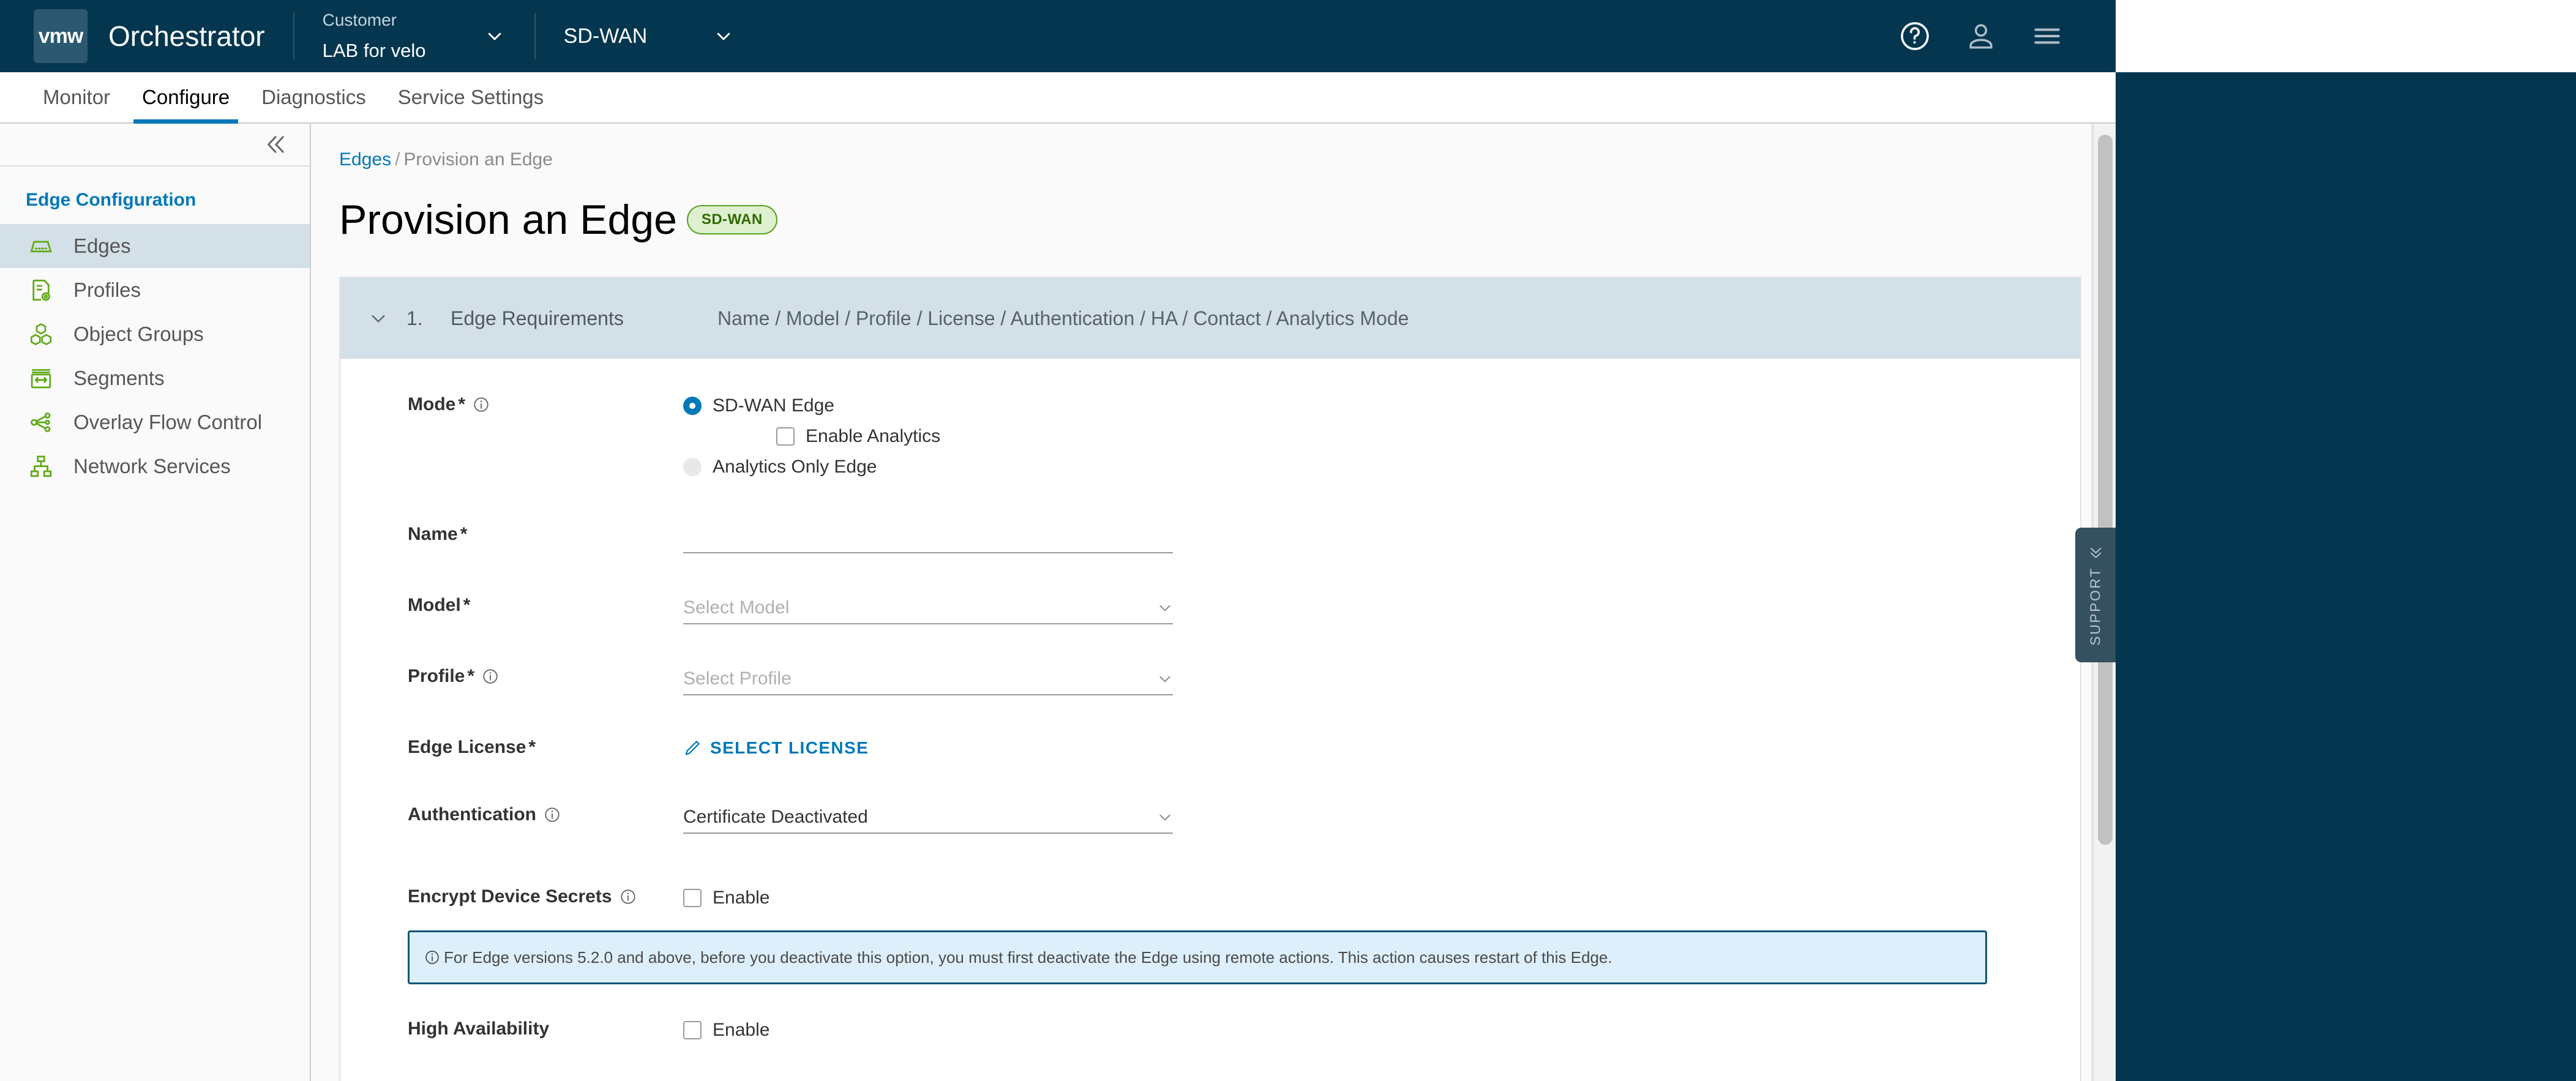 The height and width of the screenshot is (1081, 2576). I want to click on high-availability-label: High Availability, so click(545, 1027).